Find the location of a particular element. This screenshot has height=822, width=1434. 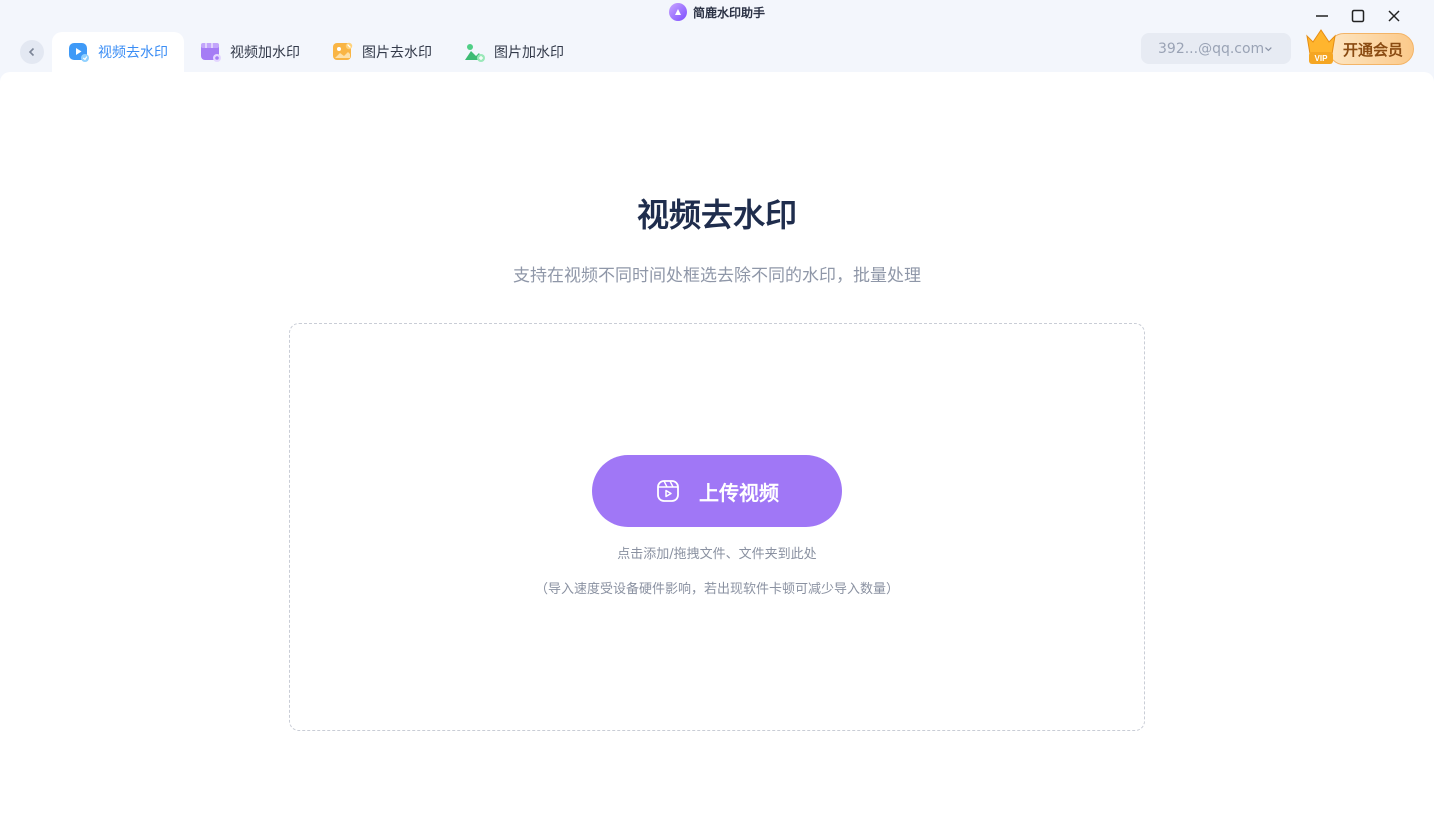

tab-video-remove: 视频去水印 is located at coordinates (118, 52).